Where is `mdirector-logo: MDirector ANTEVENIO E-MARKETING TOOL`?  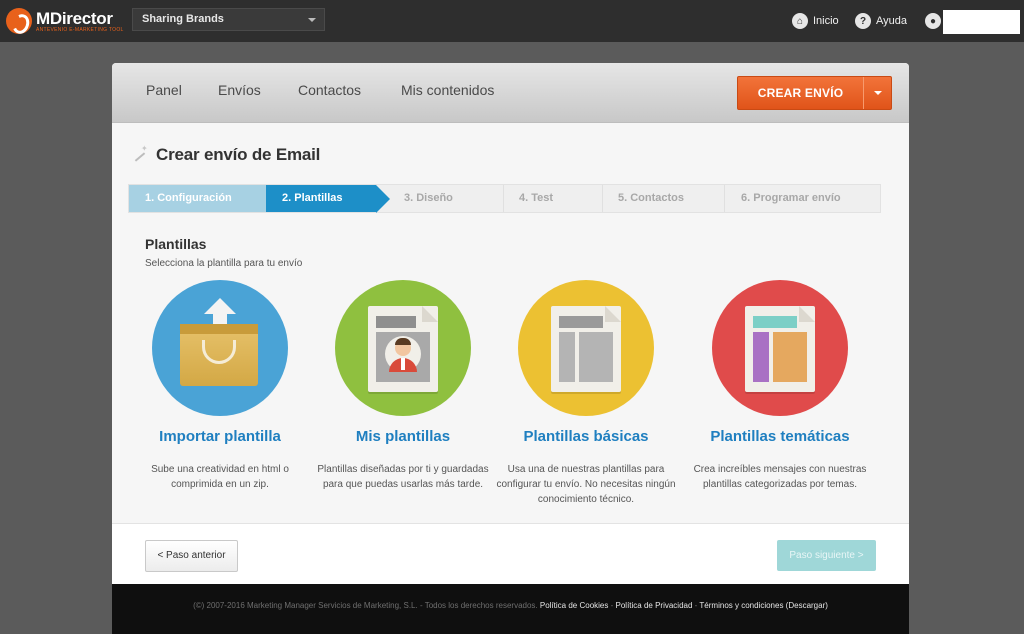
mdirector-logo: MDirector ANTEVENIO E-MARKETING TOOL is located at coordinates (65, 21).